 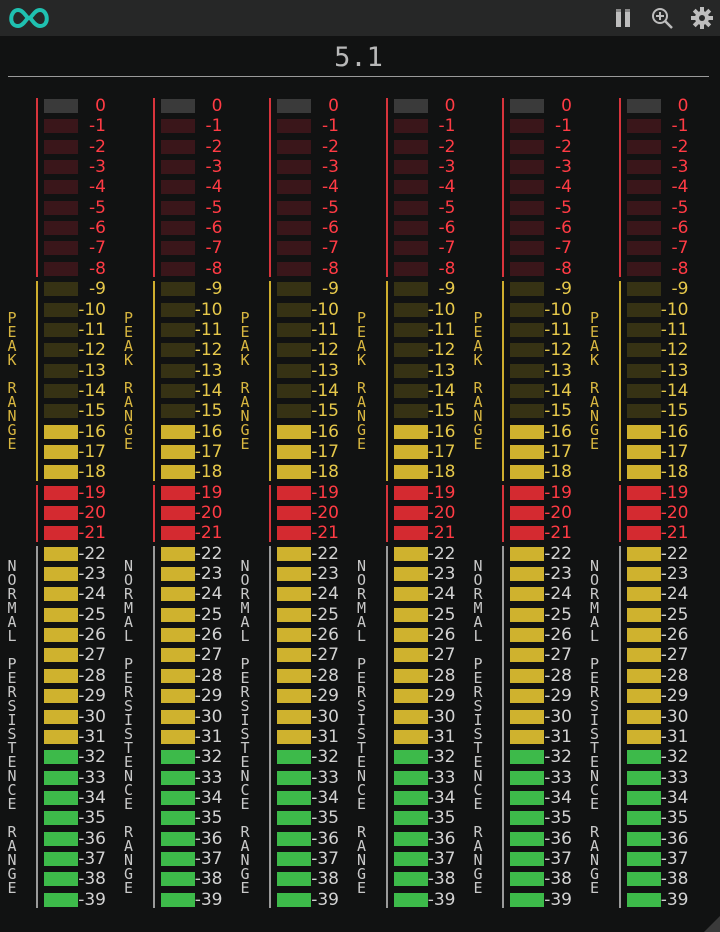 I want to click on infinity-logo-icon, so click(x=29, y=18).